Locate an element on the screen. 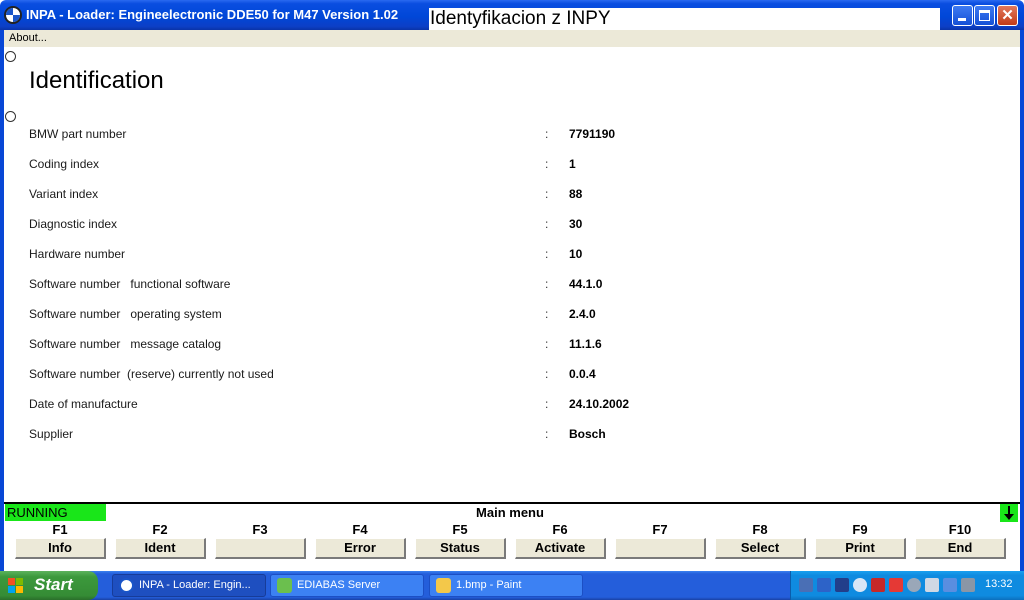 The height and width of the screenshot is (600, 1024). close-button: ✕ is located at coordinates (1007, 15).